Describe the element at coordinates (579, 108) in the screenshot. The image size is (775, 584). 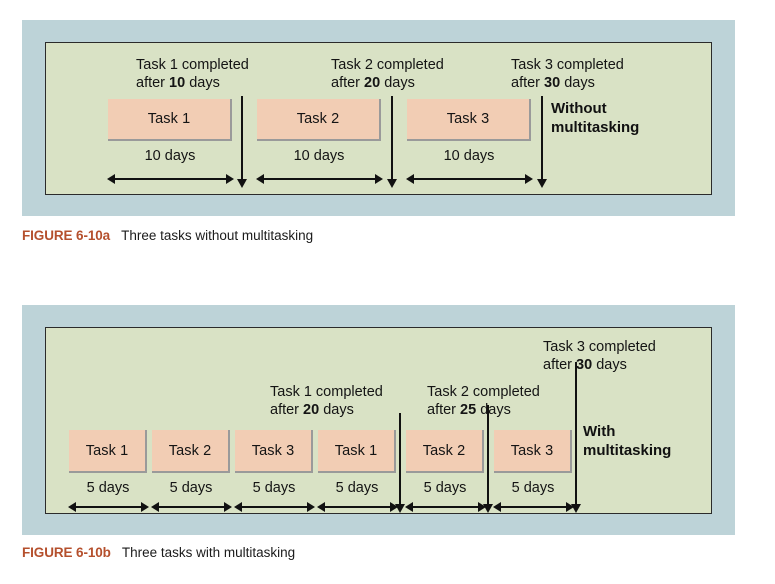
I see `mode-label-line1: Without` at that location.